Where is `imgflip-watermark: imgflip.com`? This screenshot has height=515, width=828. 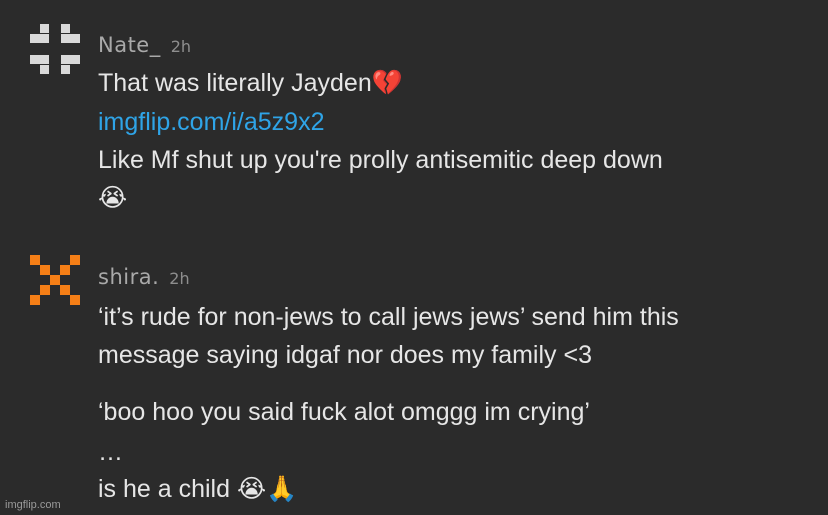
imgflip-watermark: imgflip.com is located at coordinates (33, 505).